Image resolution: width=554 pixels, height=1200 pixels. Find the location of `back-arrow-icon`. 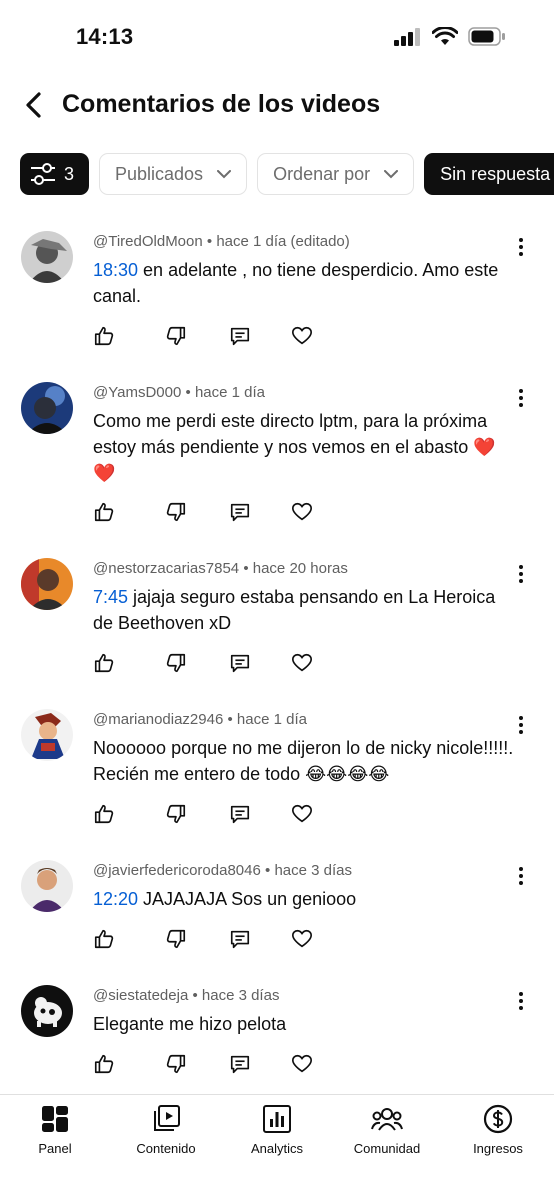

back-arrow-icon is located at coordinates (33, 105).